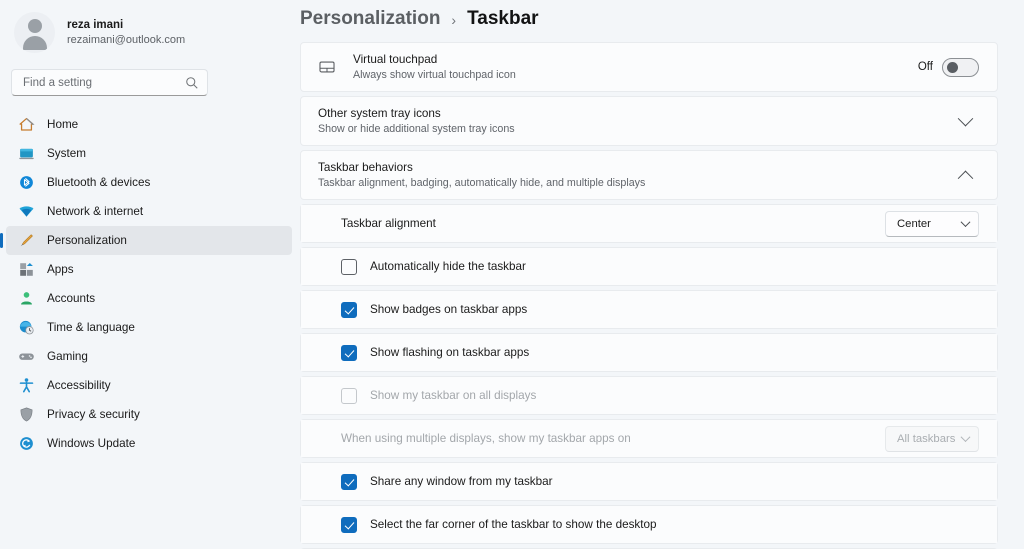 The height and width of the screenshot is (549, 1024). Describe the element at coordinates (932, 223) in the screenshot. I see `taskbar-alignment-dropdown: Center` at that location.